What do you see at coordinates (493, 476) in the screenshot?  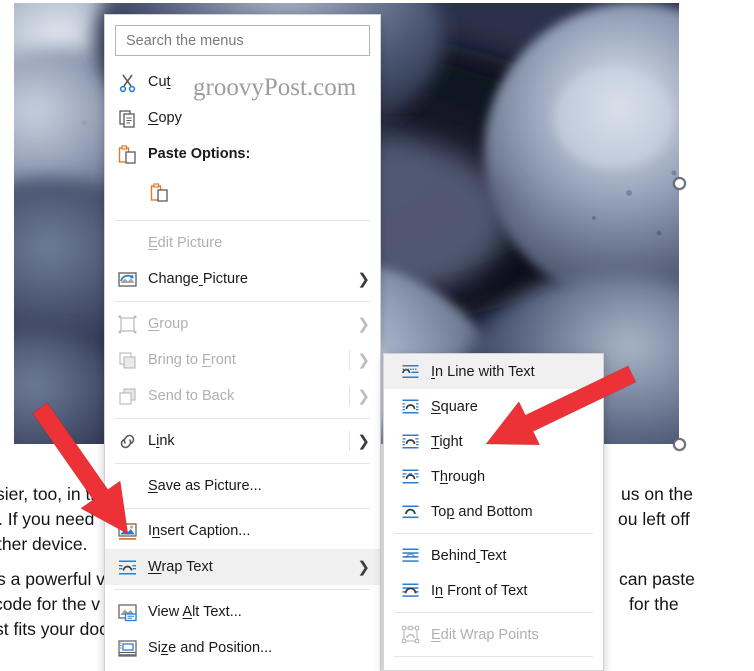 I see `wrap-option-through: Through` at bounding box center [493, 476].